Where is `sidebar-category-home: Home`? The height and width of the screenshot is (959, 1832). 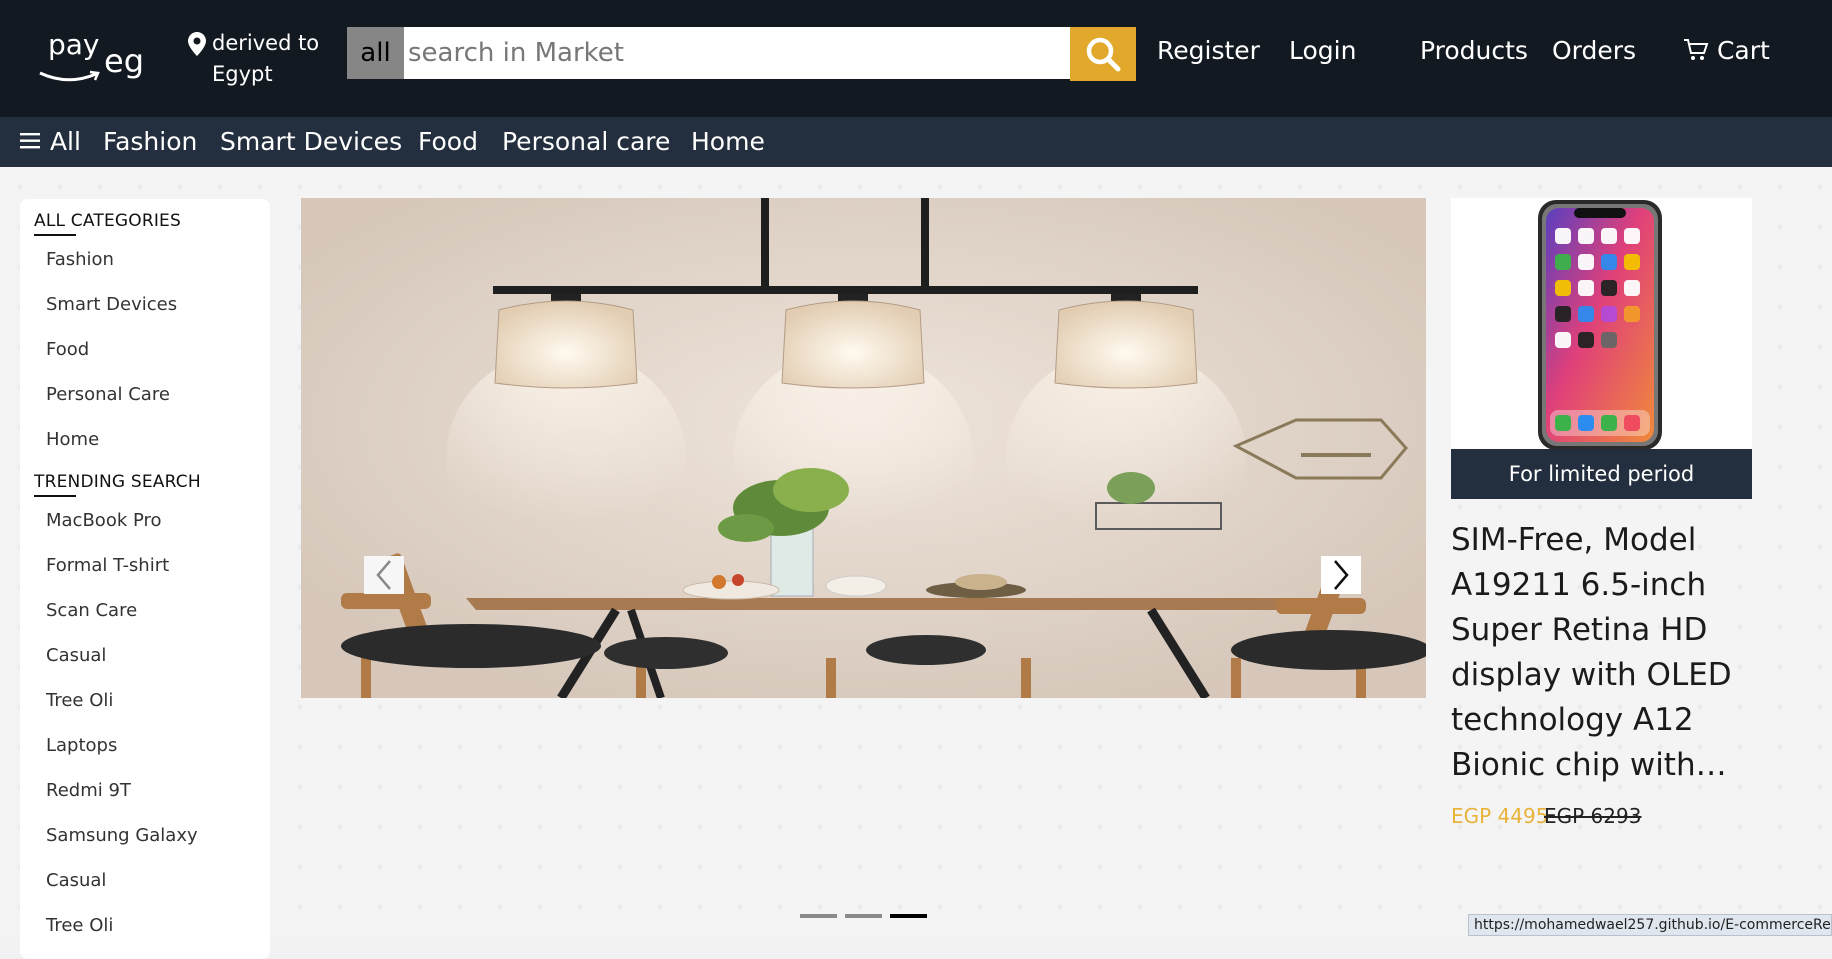 sidebar-category-home: Home is located at coordinates (72, 439).